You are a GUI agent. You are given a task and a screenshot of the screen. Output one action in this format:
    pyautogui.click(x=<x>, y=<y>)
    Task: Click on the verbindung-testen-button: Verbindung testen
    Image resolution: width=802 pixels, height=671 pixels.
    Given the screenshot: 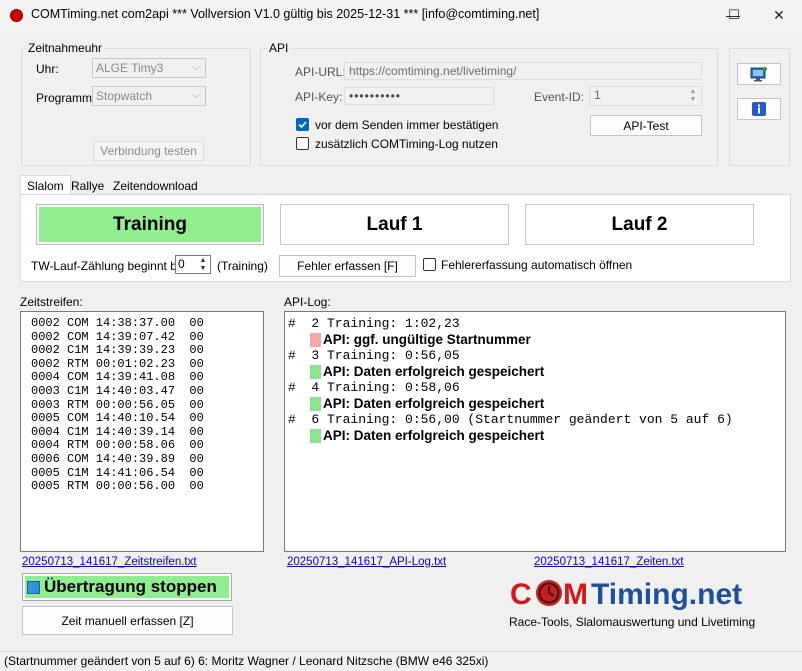 What is the action you would take?
    pyautogui.click(x=148, y=151)
    